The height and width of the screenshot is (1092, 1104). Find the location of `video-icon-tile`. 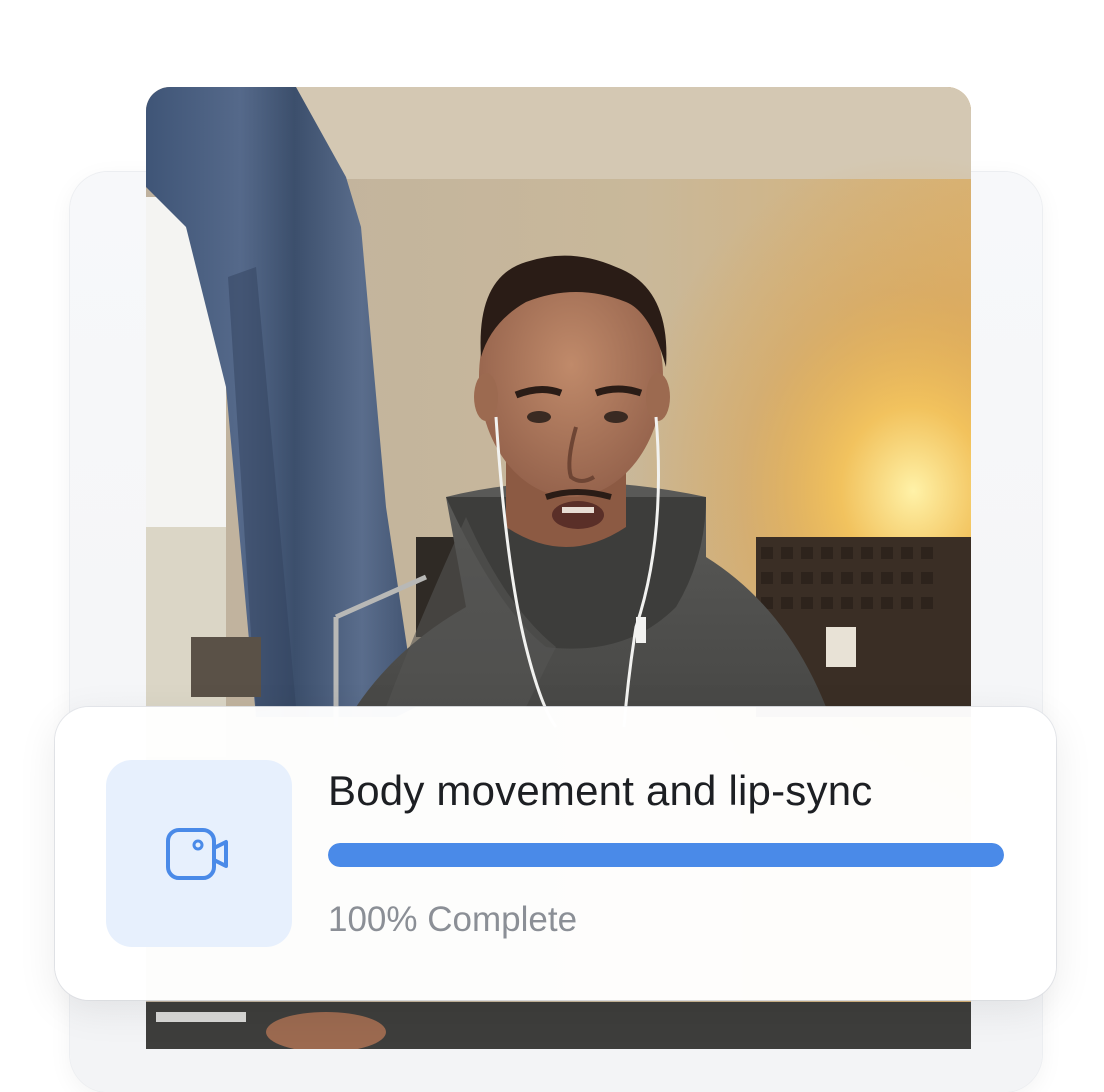

video-icon-tile is located at coordinates (199, 853).